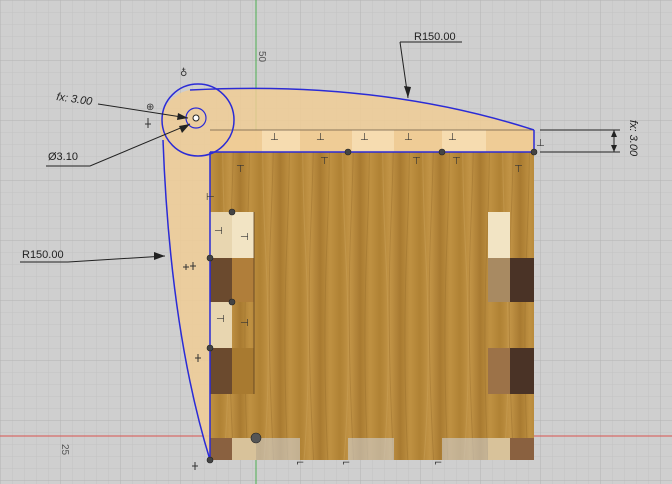 Image resolution: width=672 pixels, height=484 pixels. I want to click on right-slot-3b, so click(522, 371).